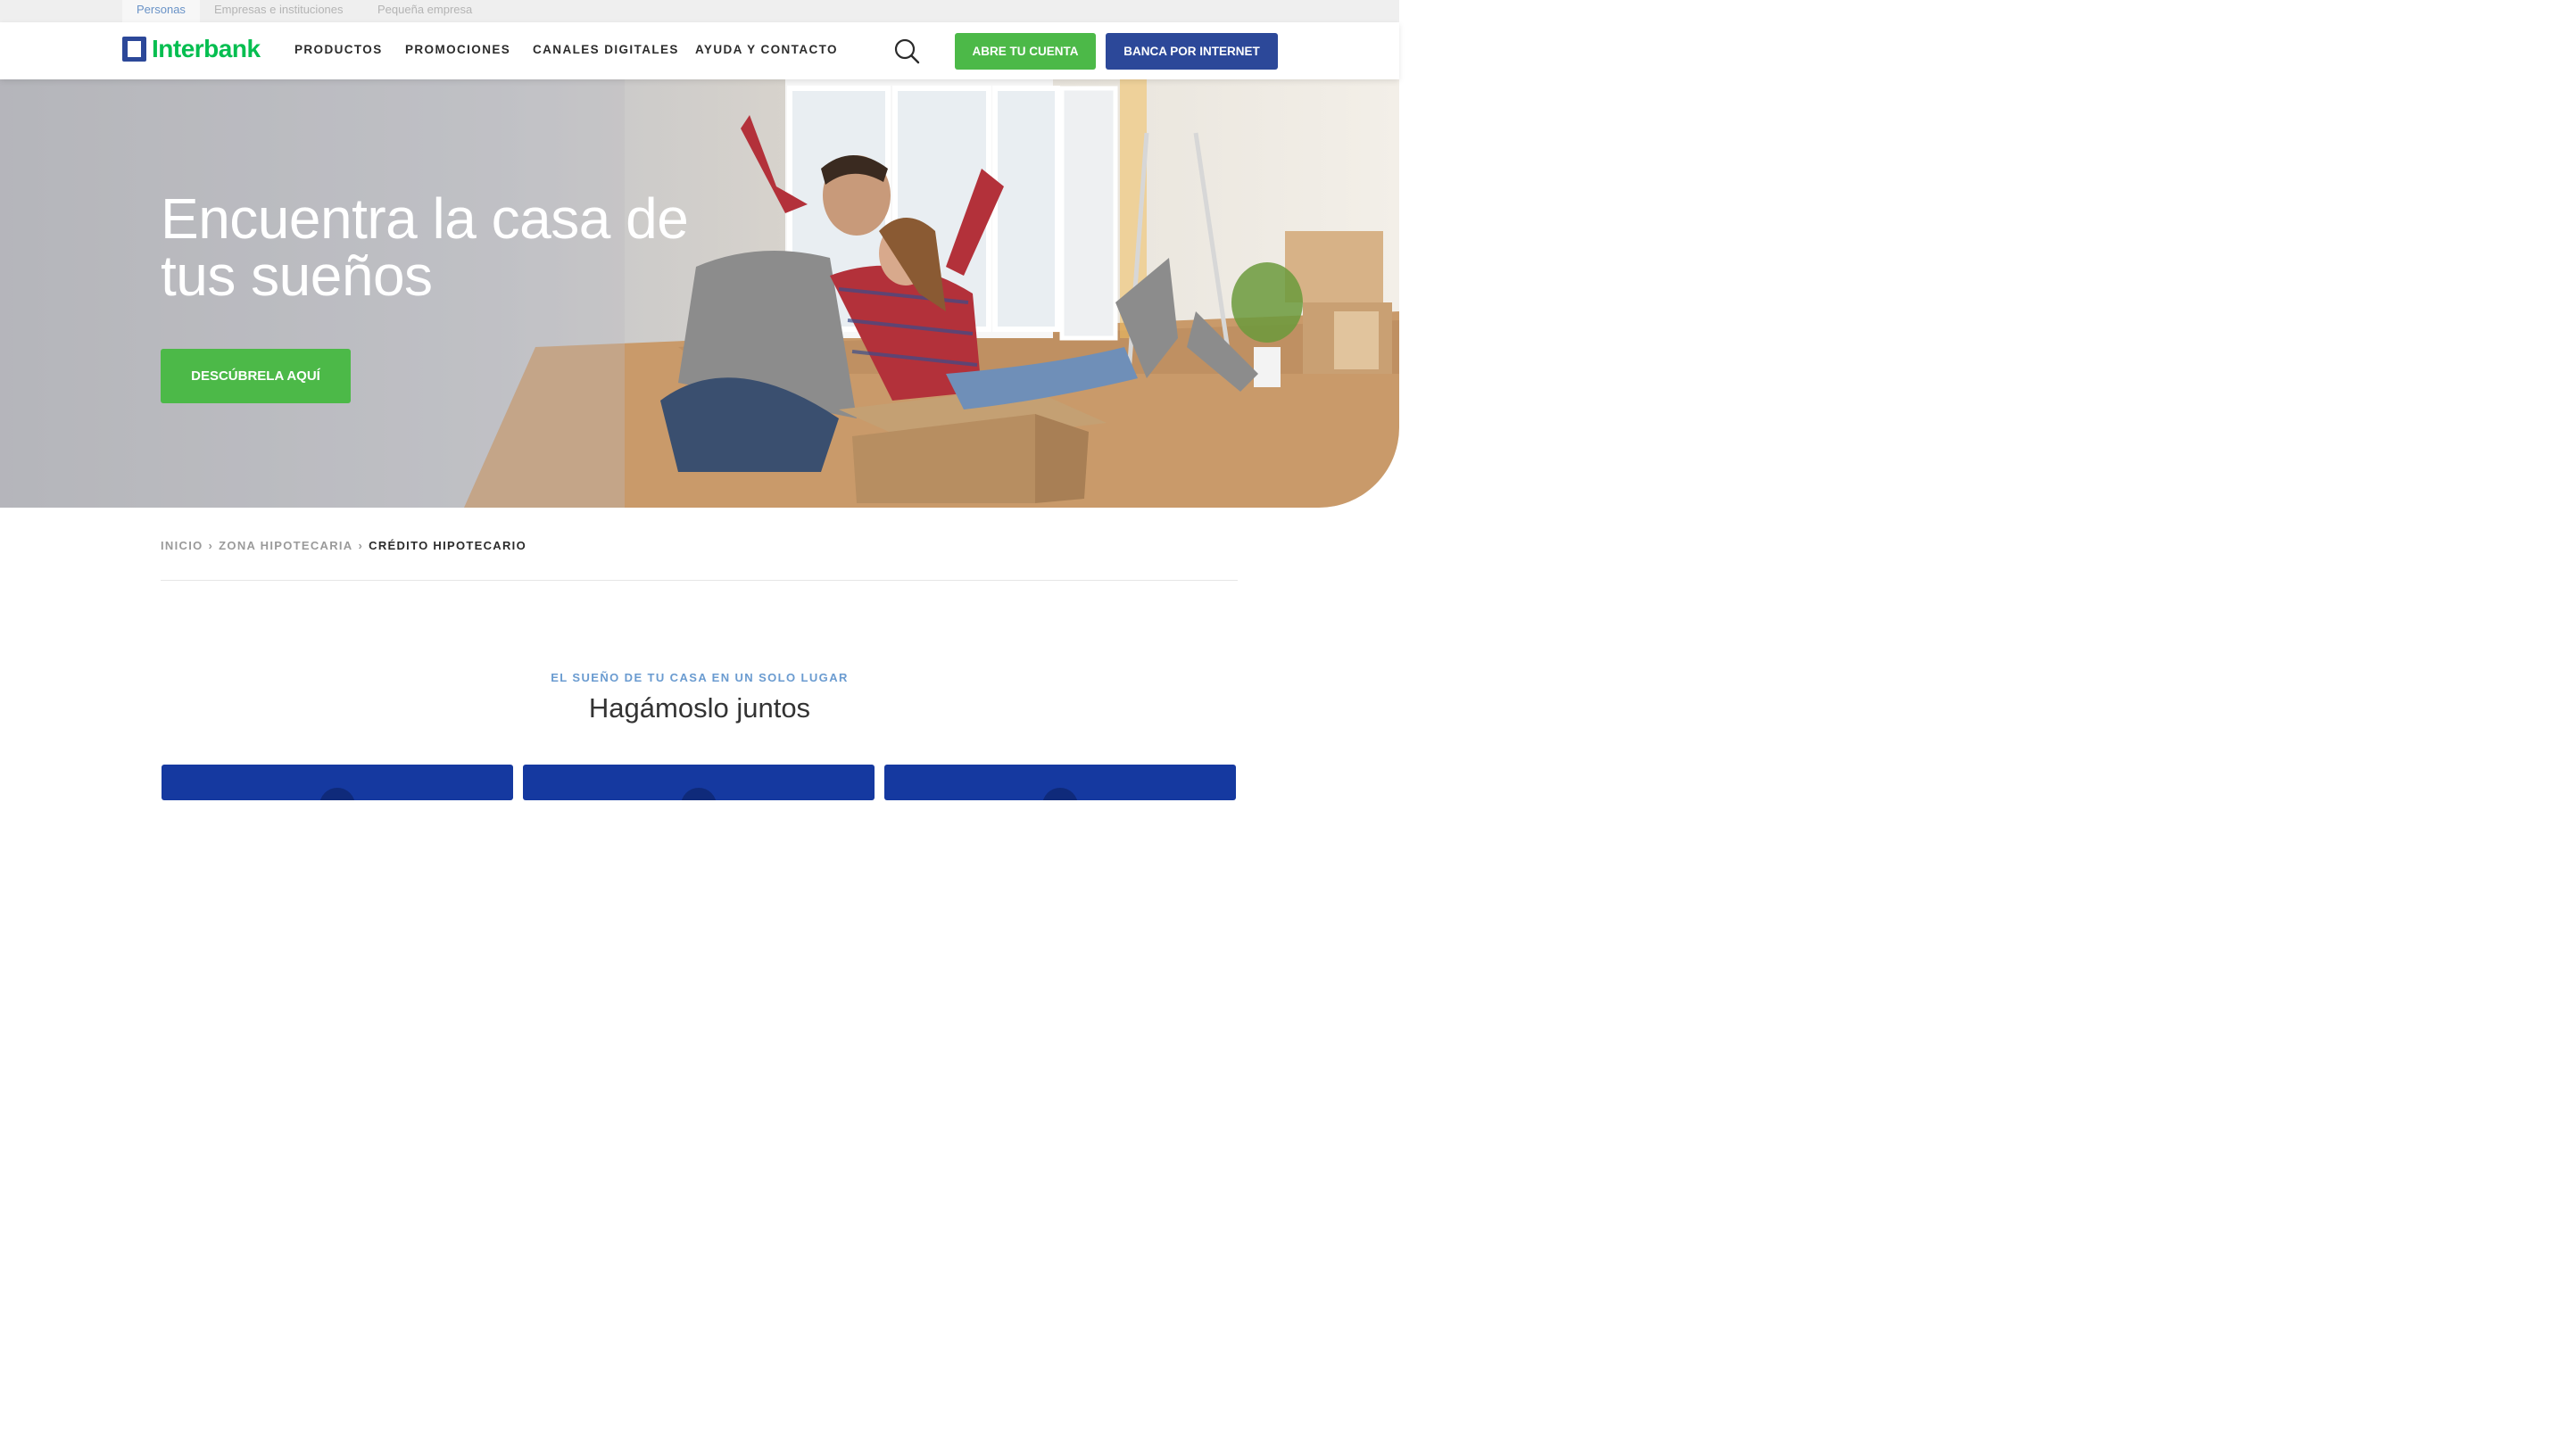  I want to click on online-banking-button: BANCA POR INTERNET, so click(1192, 51).